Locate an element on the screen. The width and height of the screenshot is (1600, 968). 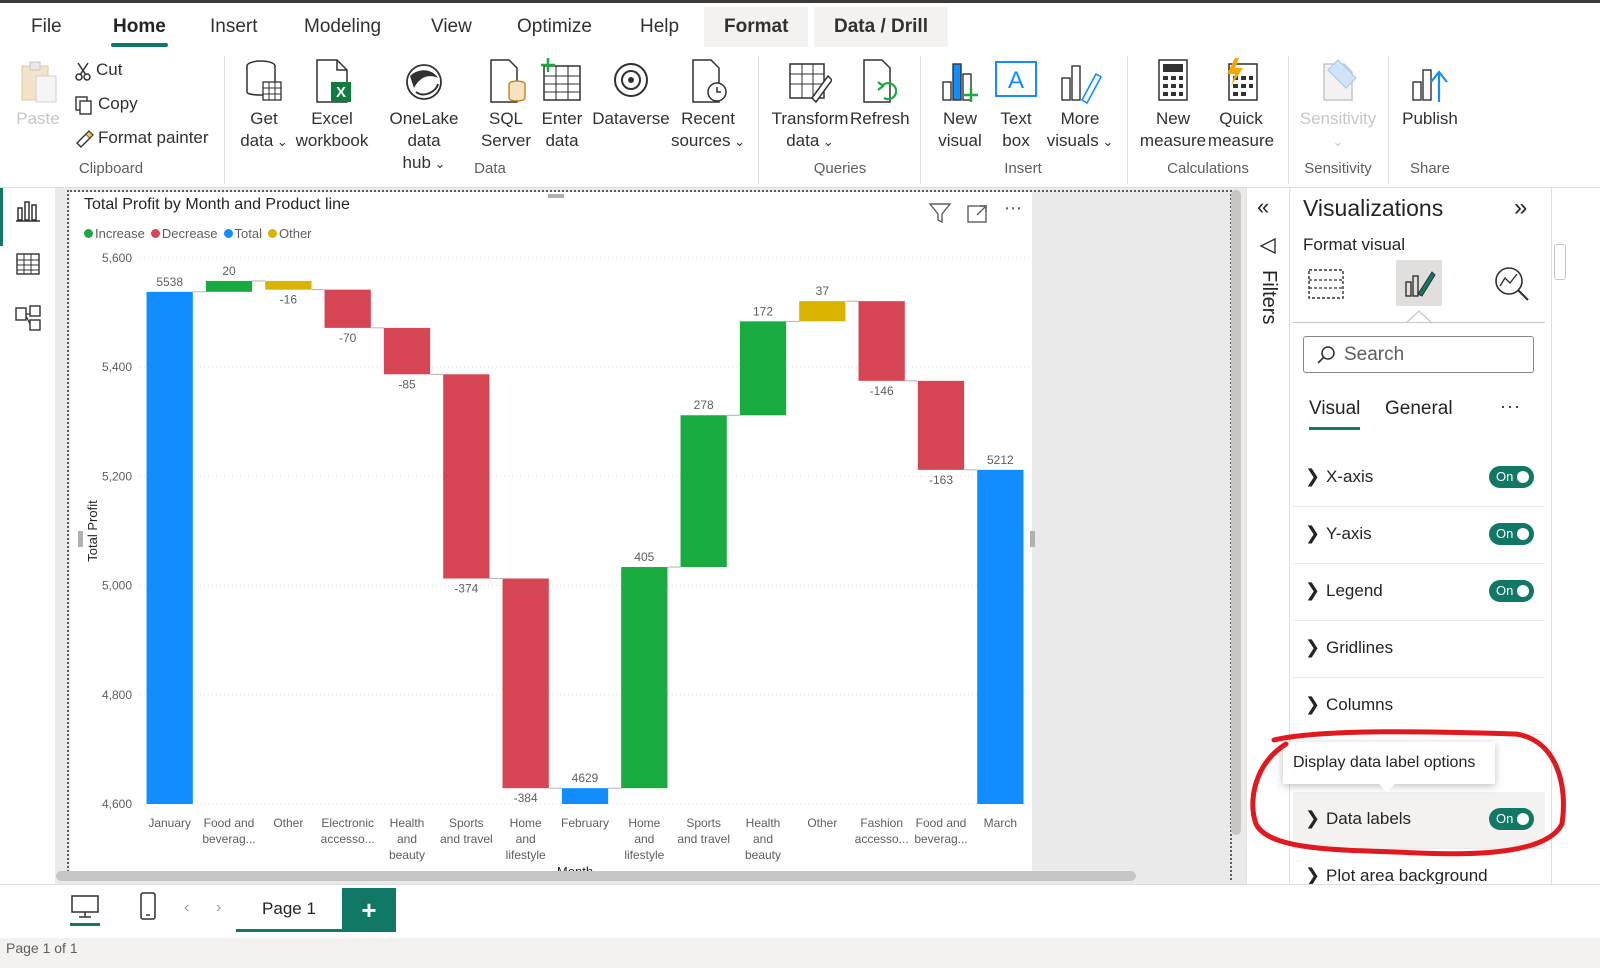
x-tick-label: Home is located at coordinates (644, 823).